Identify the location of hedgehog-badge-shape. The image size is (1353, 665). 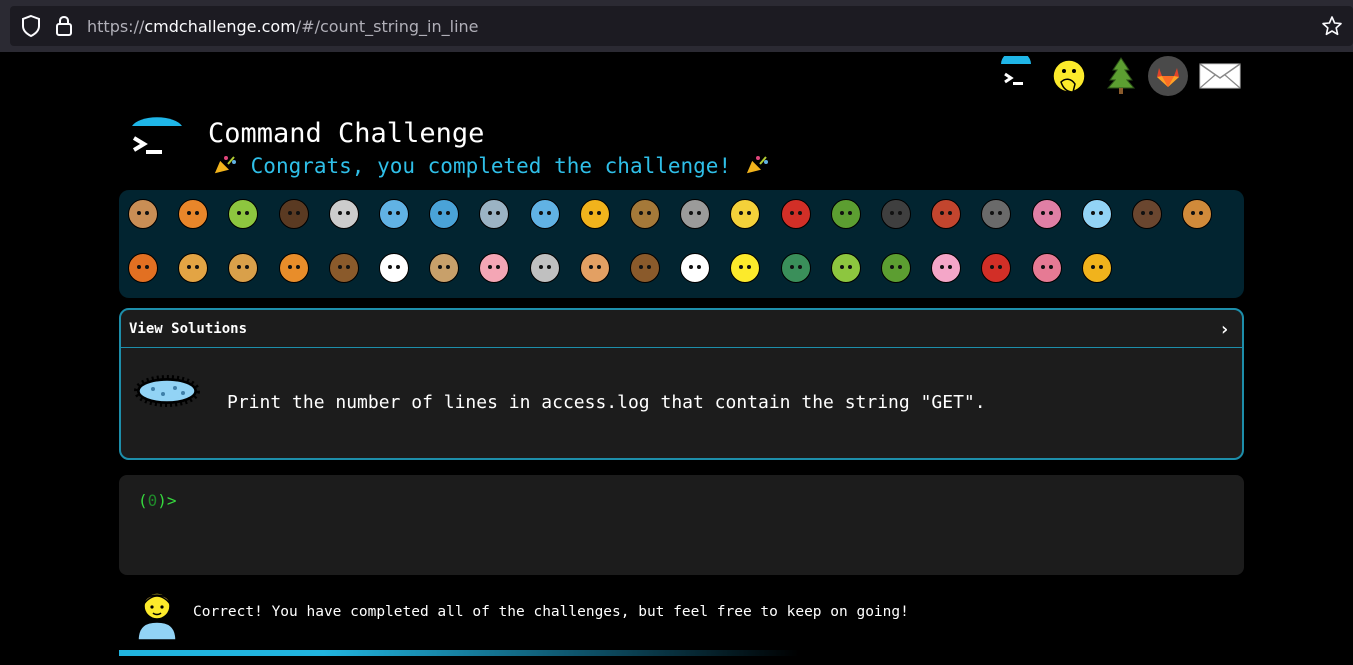
(645, 214).